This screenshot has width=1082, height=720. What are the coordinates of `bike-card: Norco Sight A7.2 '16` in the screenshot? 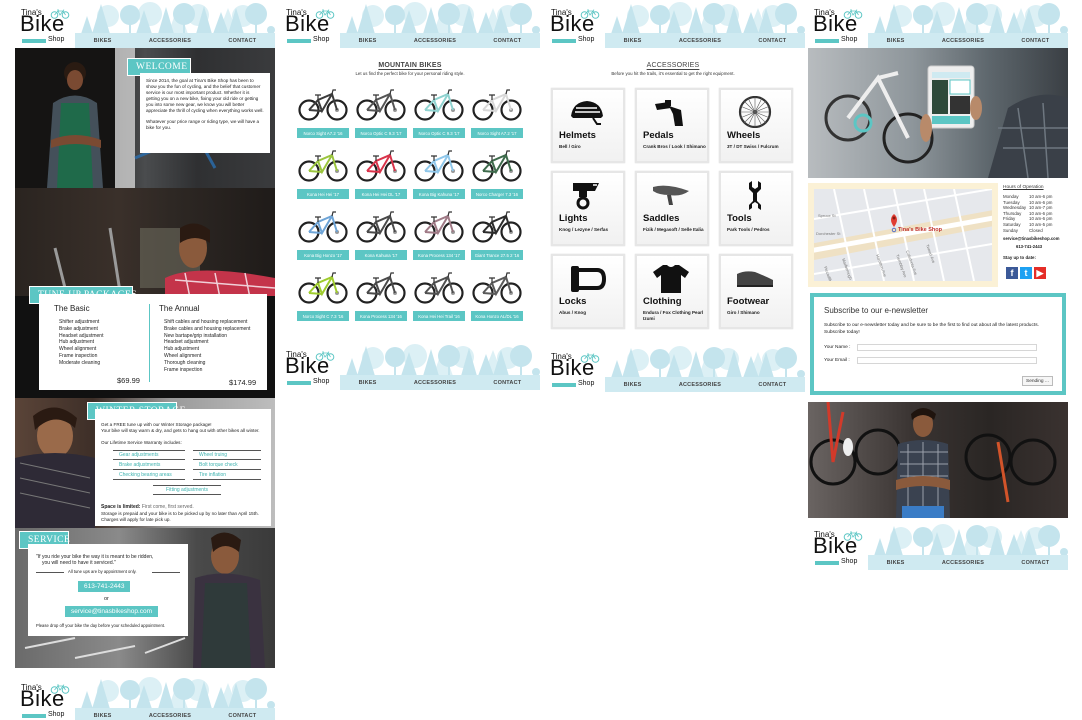 It's located at (323, 114).